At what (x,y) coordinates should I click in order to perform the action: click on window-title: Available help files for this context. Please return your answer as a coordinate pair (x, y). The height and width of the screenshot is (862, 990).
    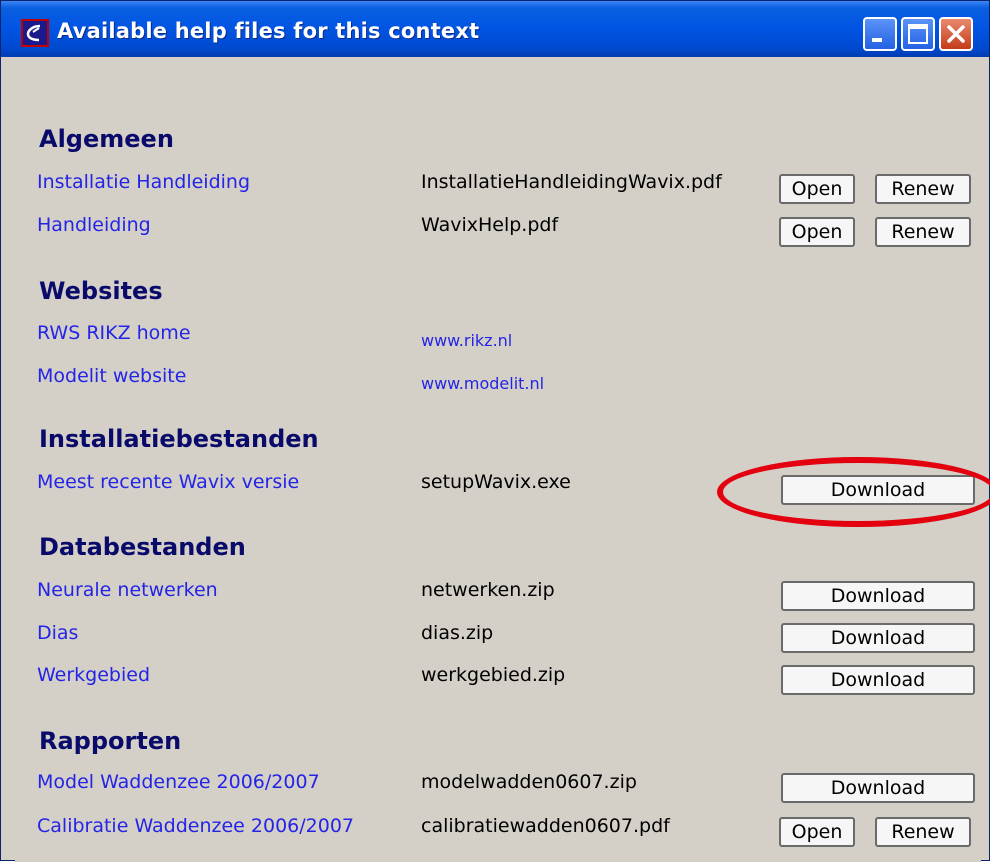
    Looking at the image, I should click on (268, 31).